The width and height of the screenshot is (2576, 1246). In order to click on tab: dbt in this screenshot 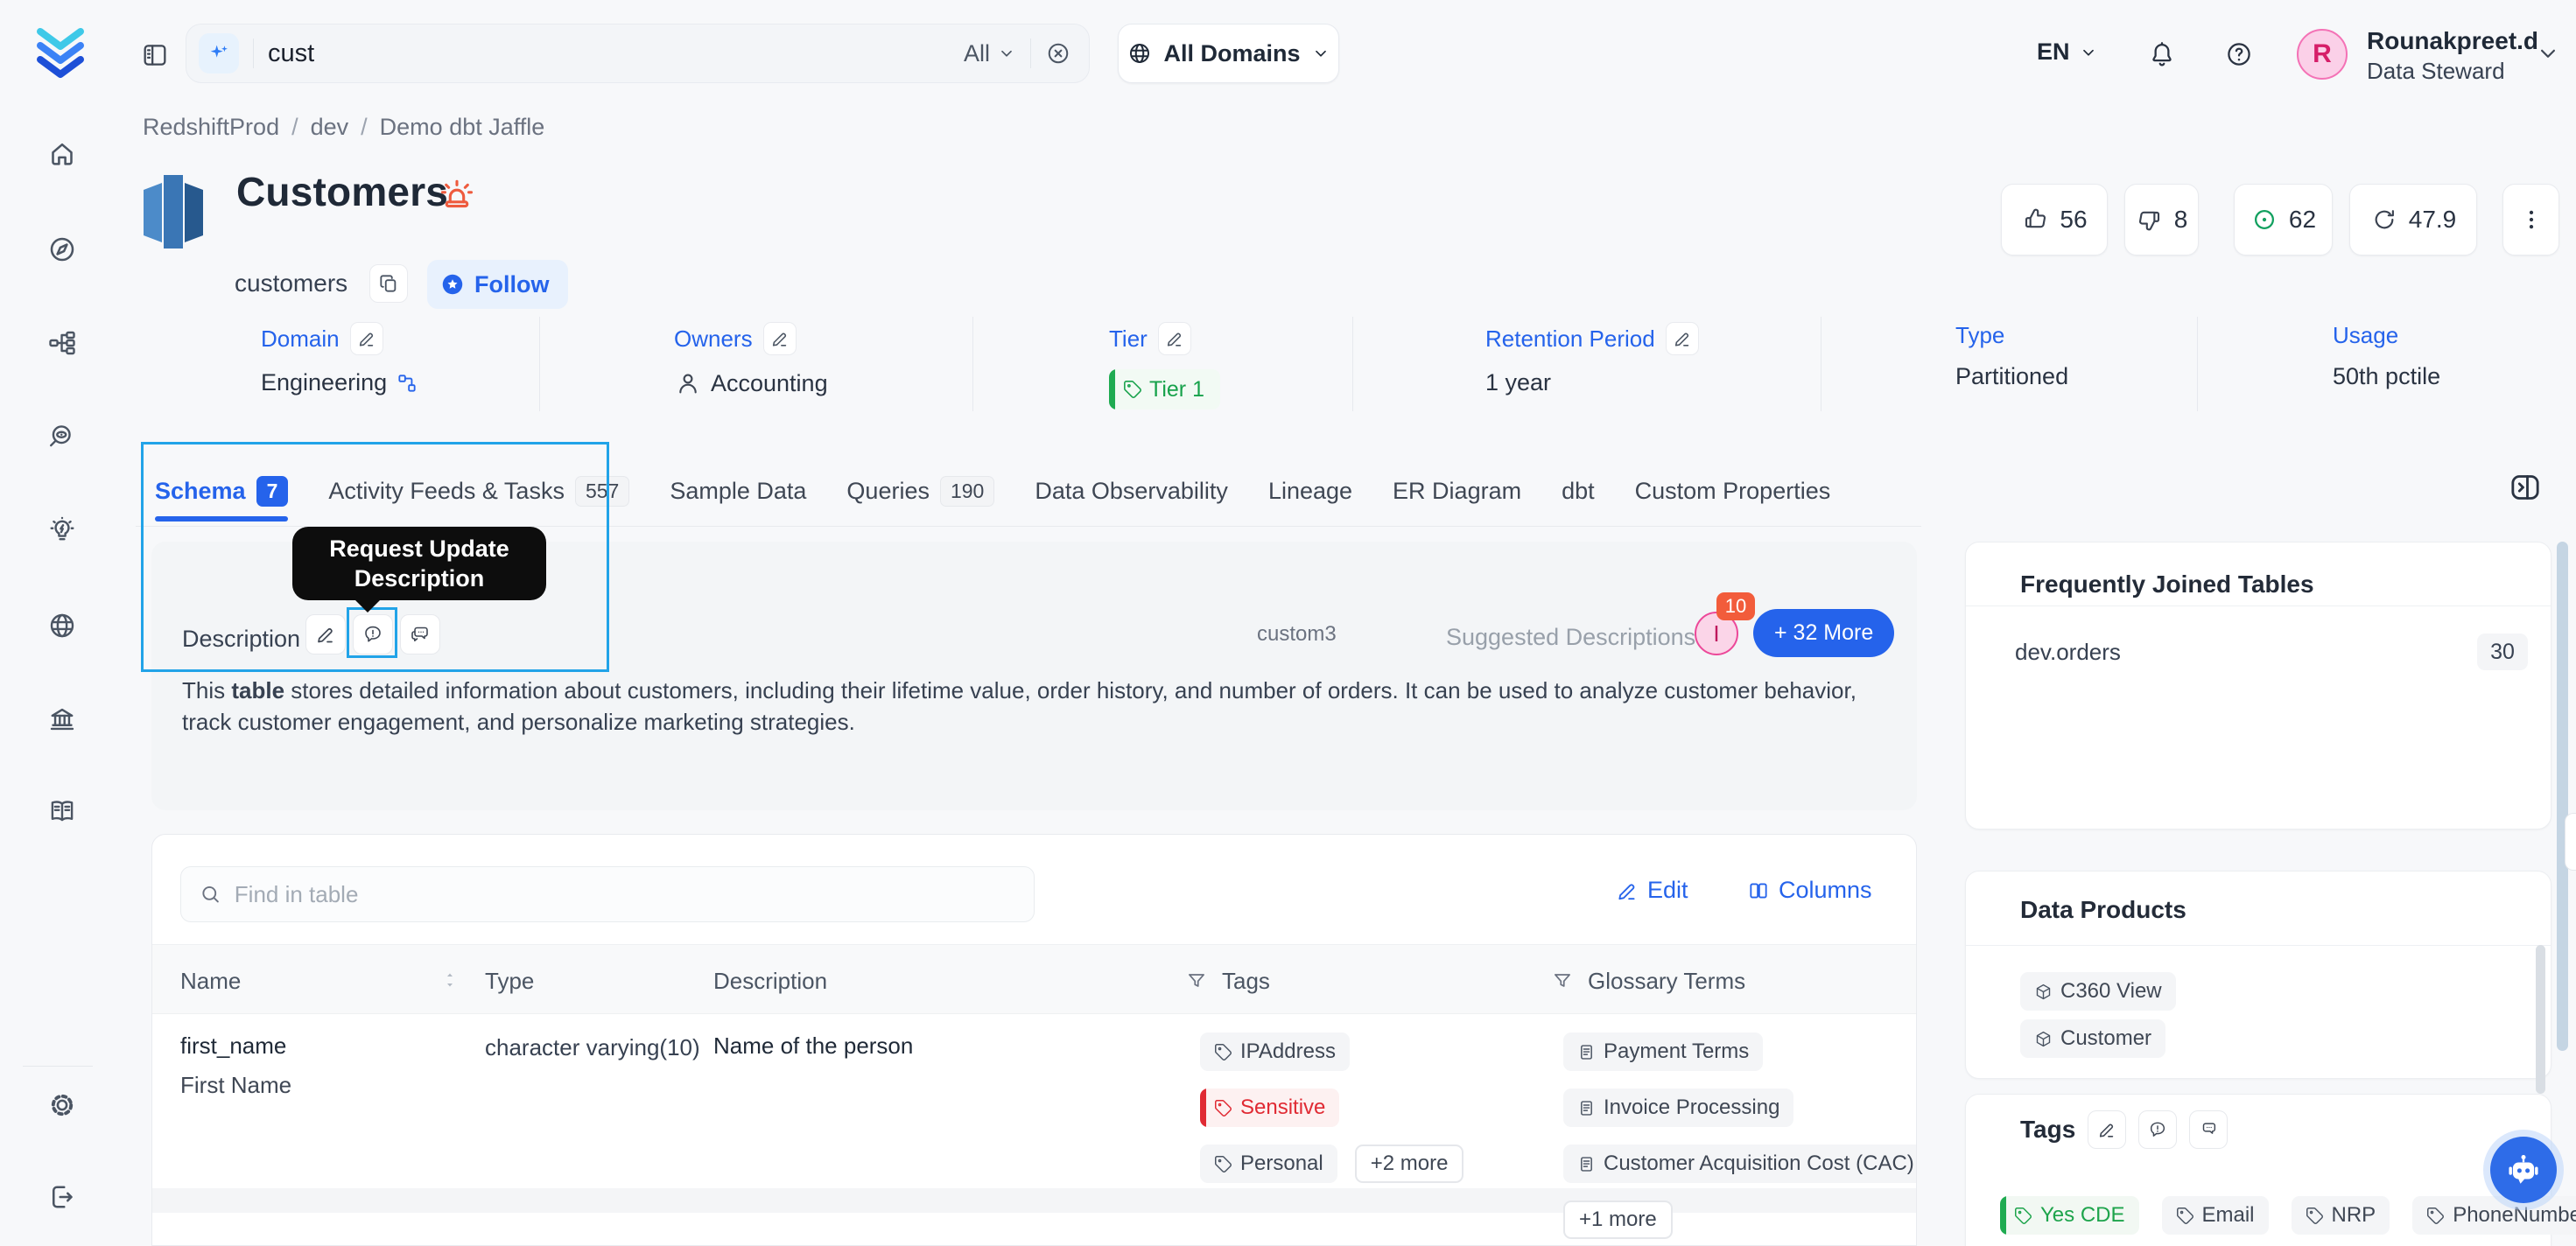, I will do `click(1579, 491)`.